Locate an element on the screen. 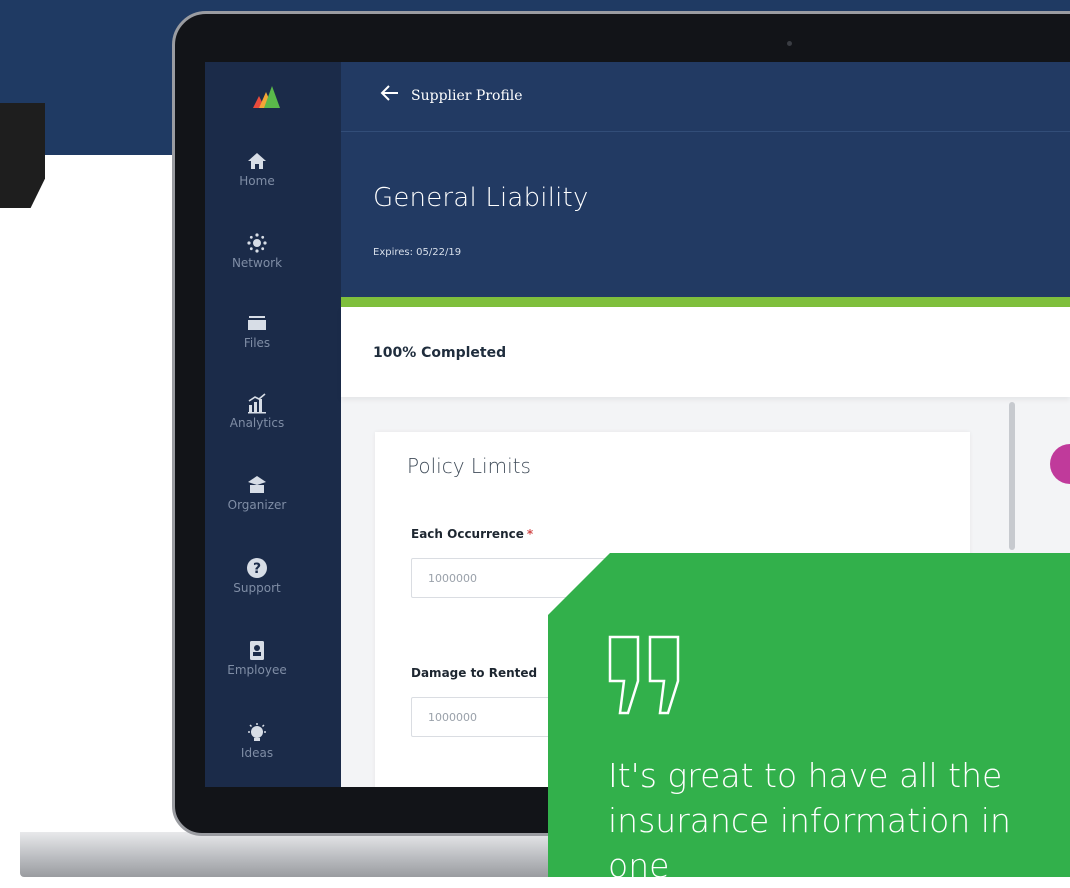 The height and width of the screenshot is (888, 1070). sidebar-item-employee: Employee is located at coordinates (257, 658).